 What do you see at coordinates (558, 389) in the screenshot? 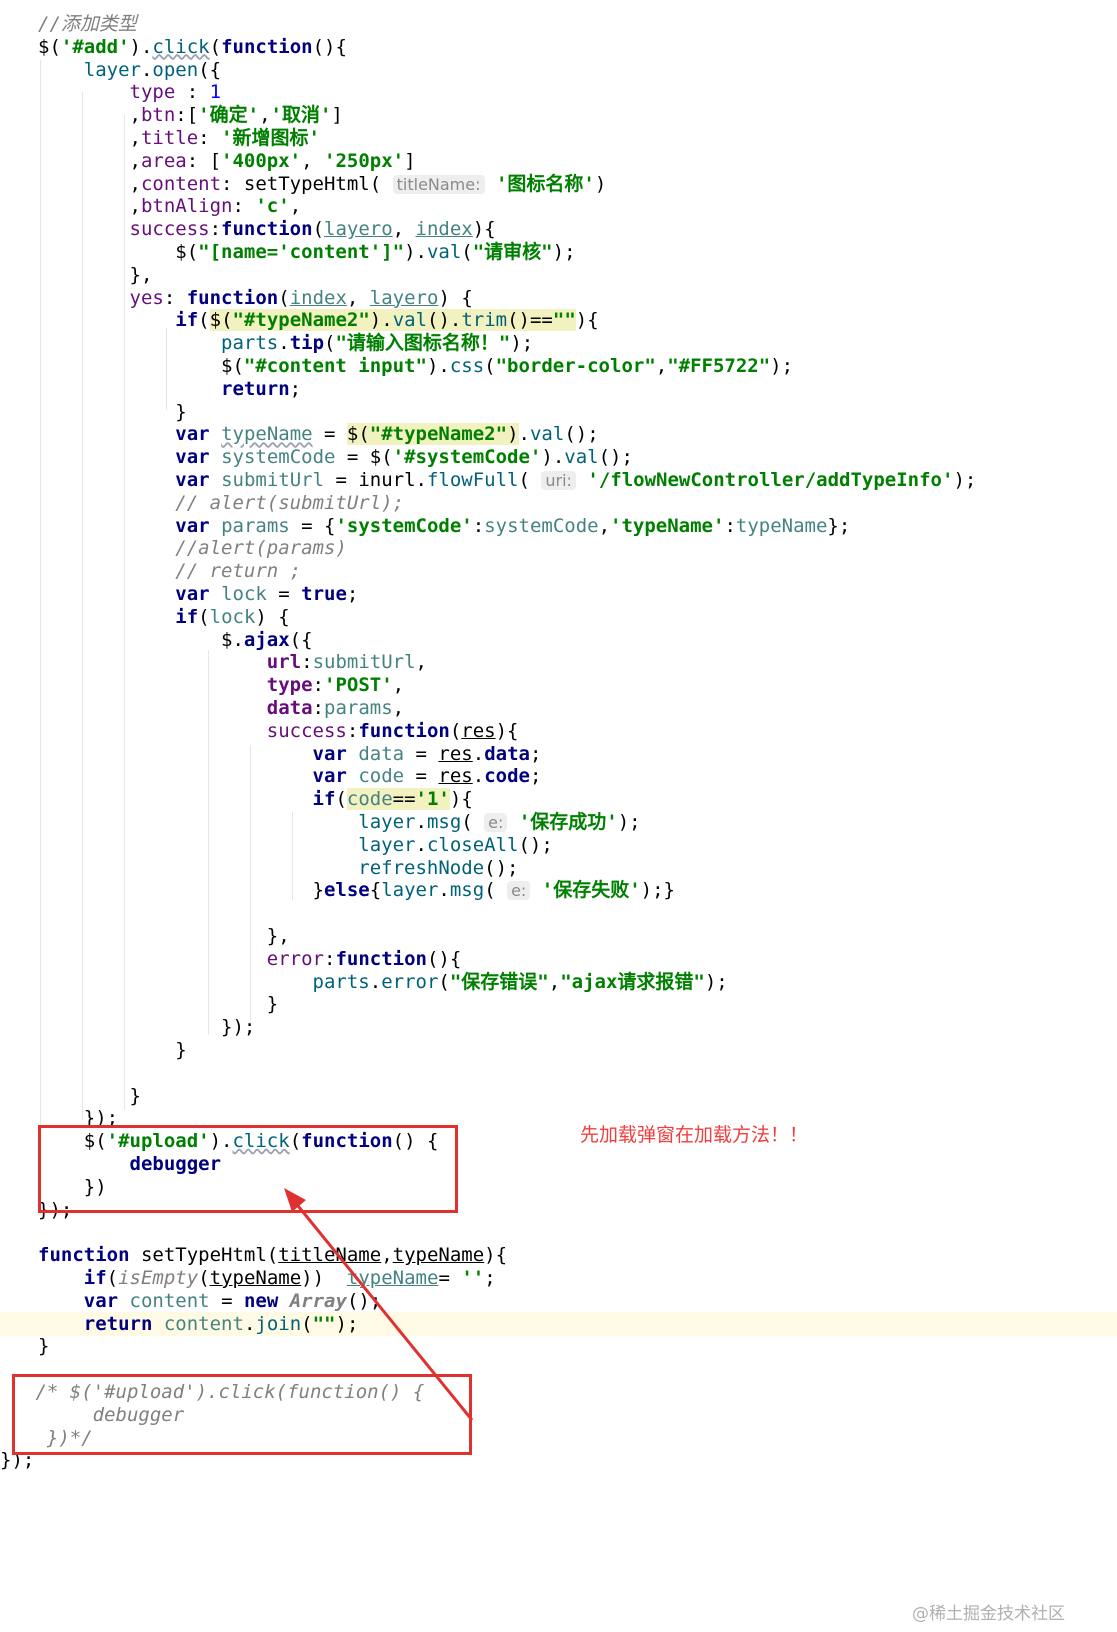
I see `code-line: return;` at bounding box center [558, 389].